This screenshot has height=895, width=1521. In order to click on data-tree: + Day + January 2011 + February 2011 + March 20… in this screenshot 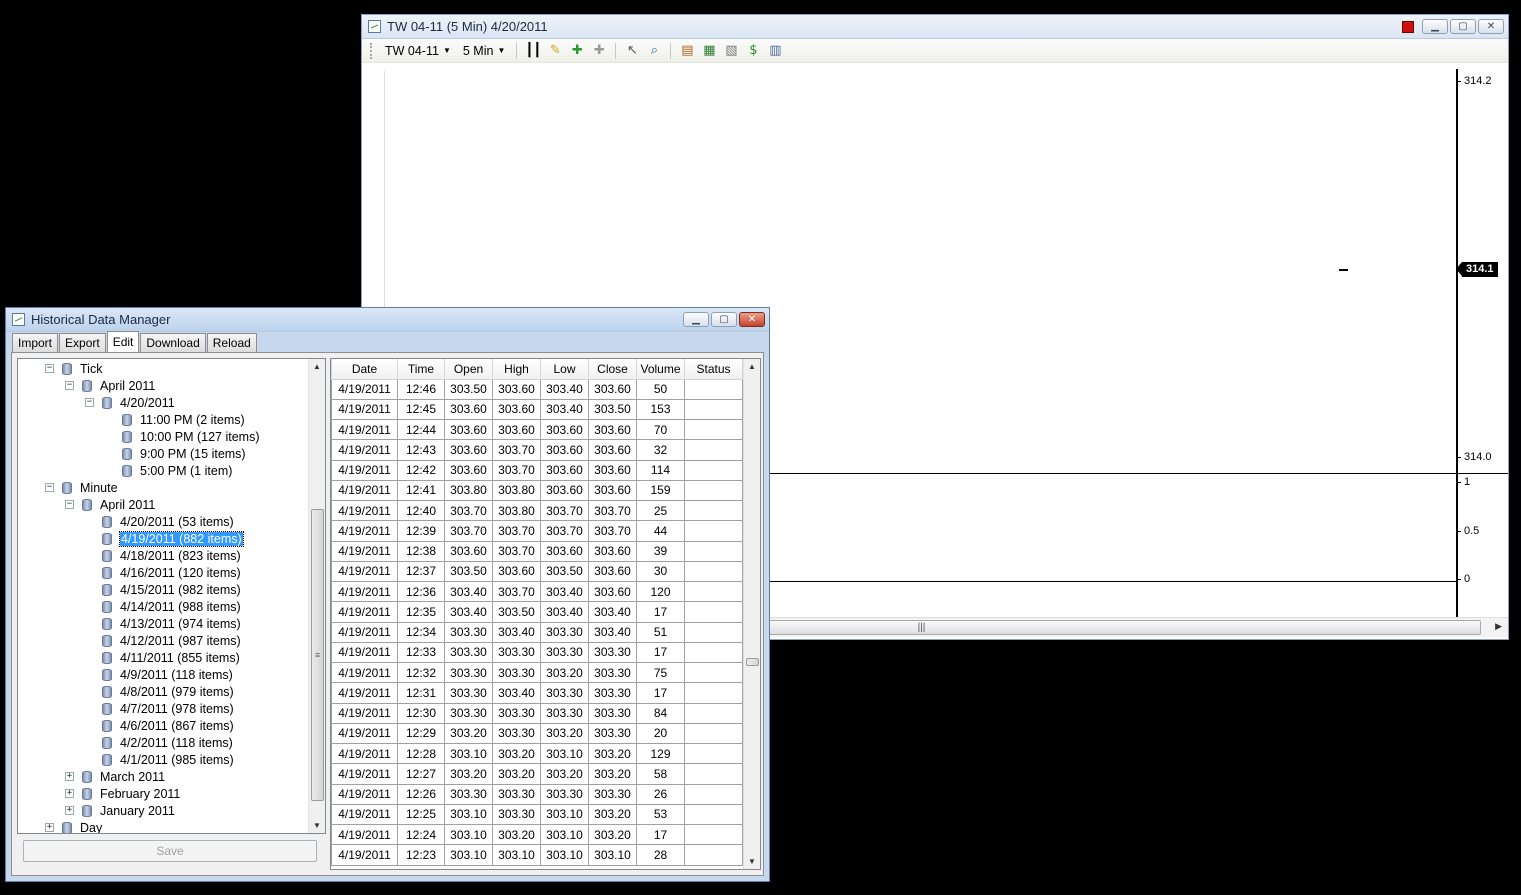, I will do `click(171, 596)`.